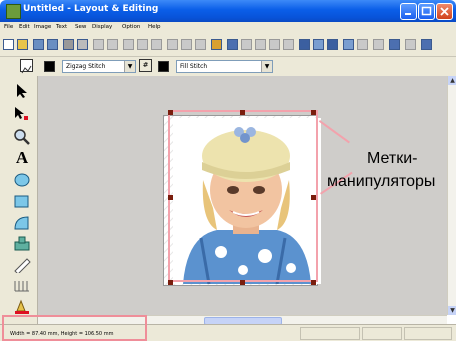 The height and width of the screenshot is (341, 475). Describe the element at coordinates (42, 27) in the screenshot. I see `menu-image: Image` at that location.